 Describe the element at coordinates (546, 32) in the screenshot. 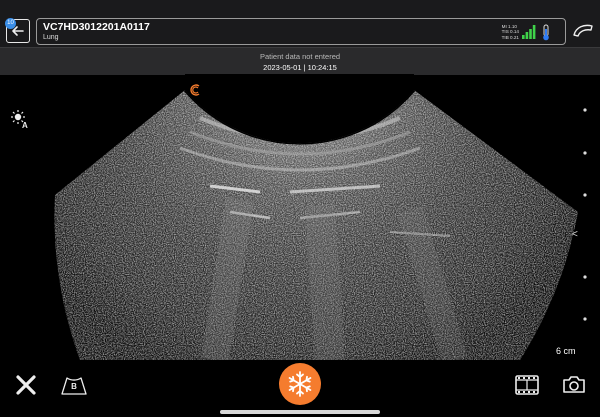

I see `thermometer-icon` at that location.